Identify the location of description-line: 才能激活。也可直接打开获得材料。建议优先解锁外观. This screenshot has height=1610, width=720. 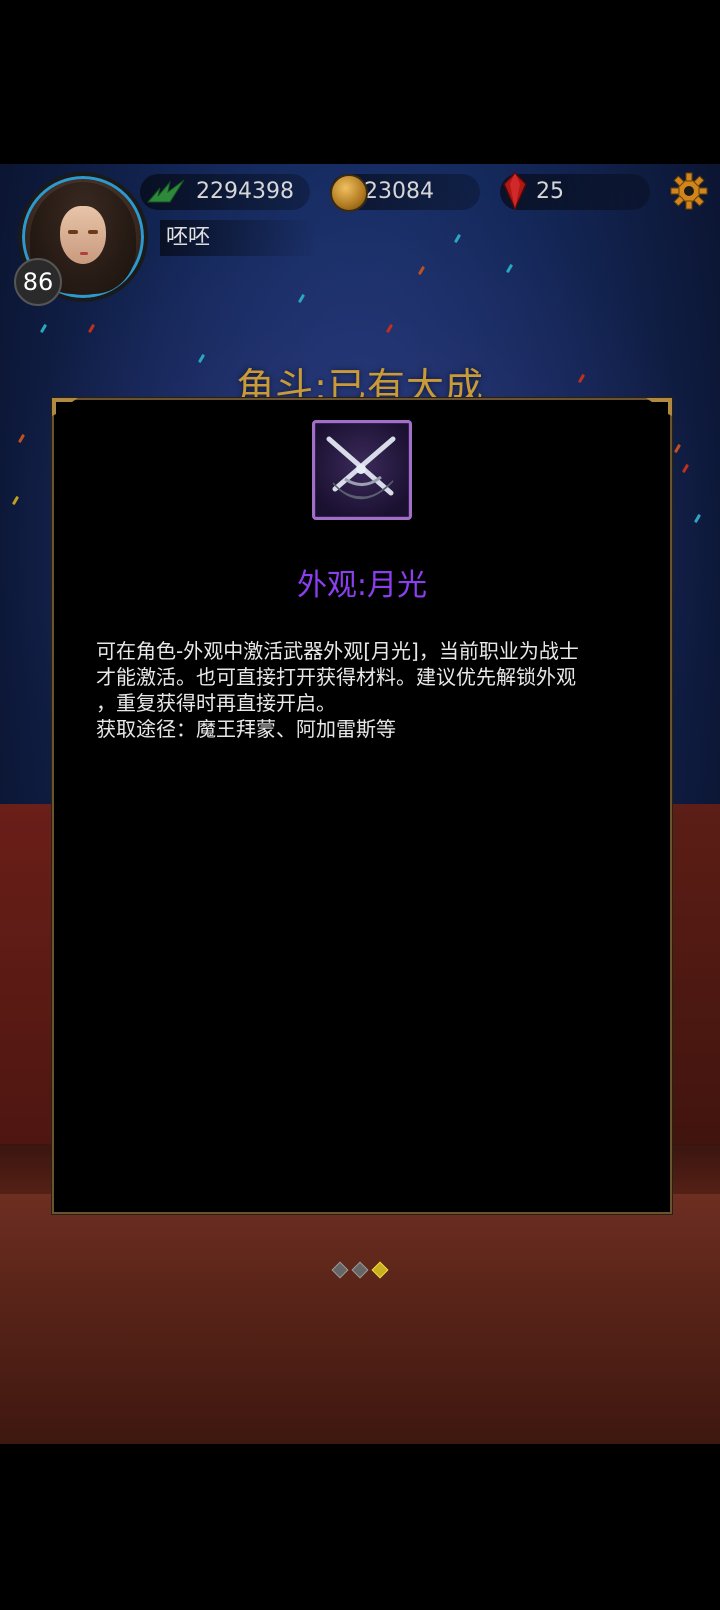
(336, 677).